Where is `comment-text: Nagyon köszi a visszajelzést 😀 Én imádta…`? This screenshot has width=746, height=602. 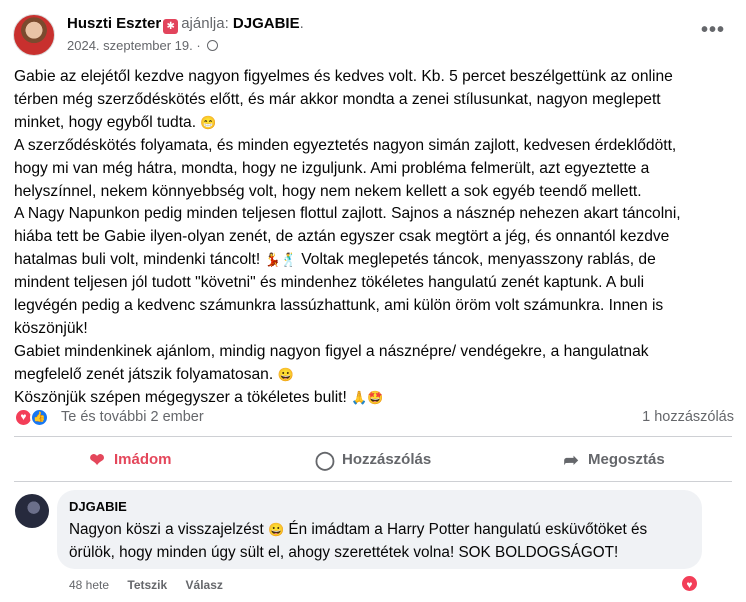 comment-text: Nagyon köszi a visszajelzést 😀 Én imádta… is located at coordinates (358, 541).